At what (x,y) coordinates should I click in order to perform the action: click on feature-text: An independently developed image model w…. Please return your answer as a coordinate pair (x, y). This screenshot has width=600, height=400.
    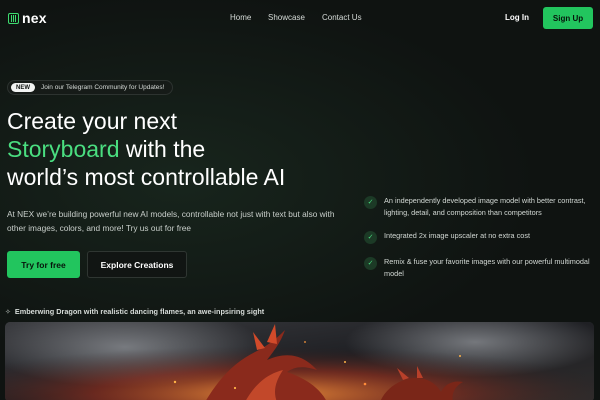
    Looking at the image, I should click on (485, 206).